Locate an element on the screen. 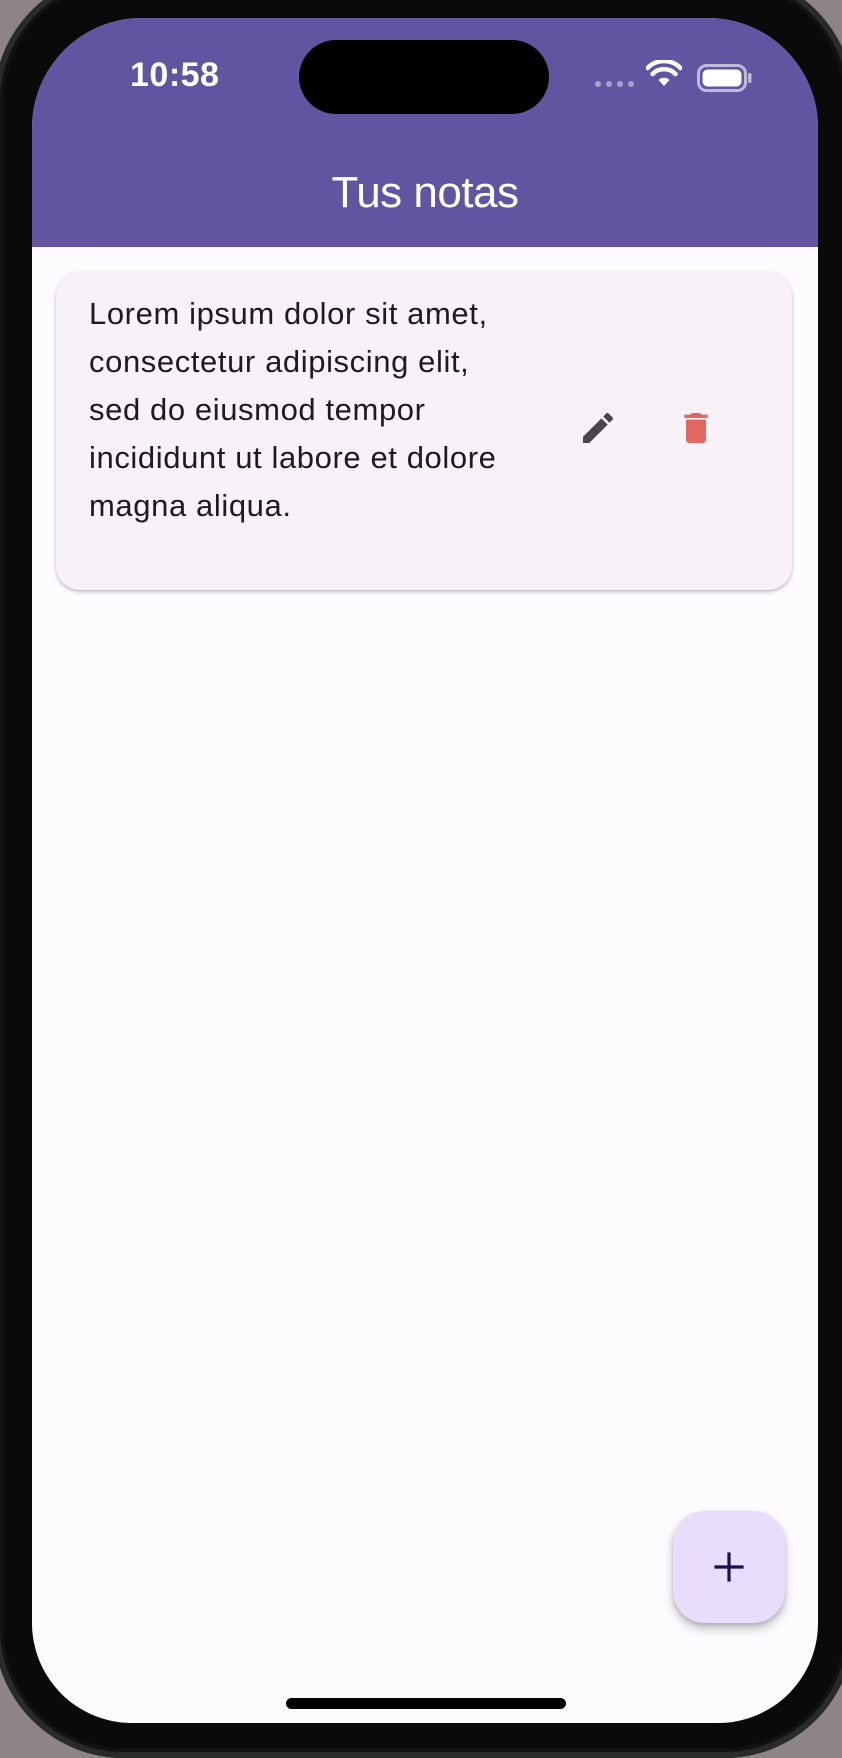 This screenshot has height=1758, width=842. status-bar-time: 10:58 is located at coordinates (175, 75).